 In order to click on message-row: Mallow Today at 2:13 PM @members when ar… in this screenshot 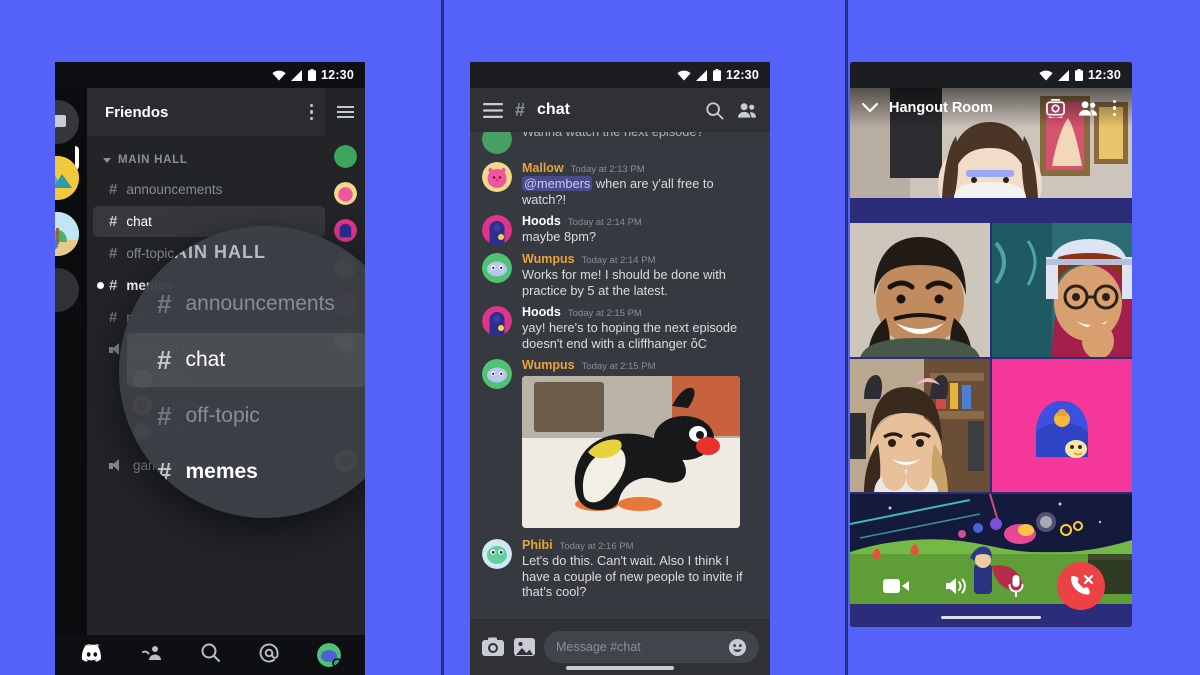, I will do `click(620, 182)`.